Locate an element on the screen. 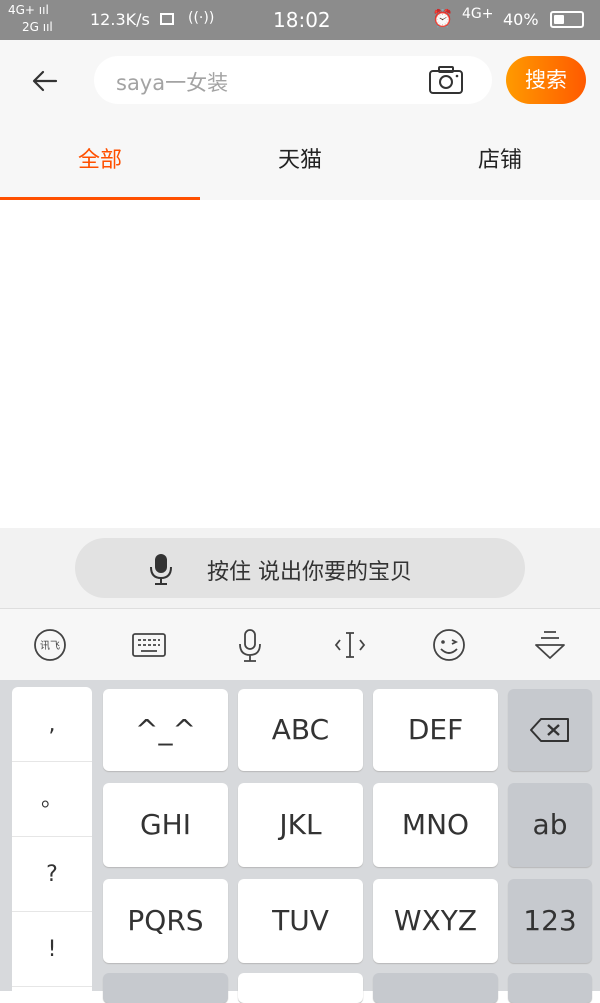 The height and width of the screenshot is (1003, 600). keyboard-icon is located at coordinates (149, 645).